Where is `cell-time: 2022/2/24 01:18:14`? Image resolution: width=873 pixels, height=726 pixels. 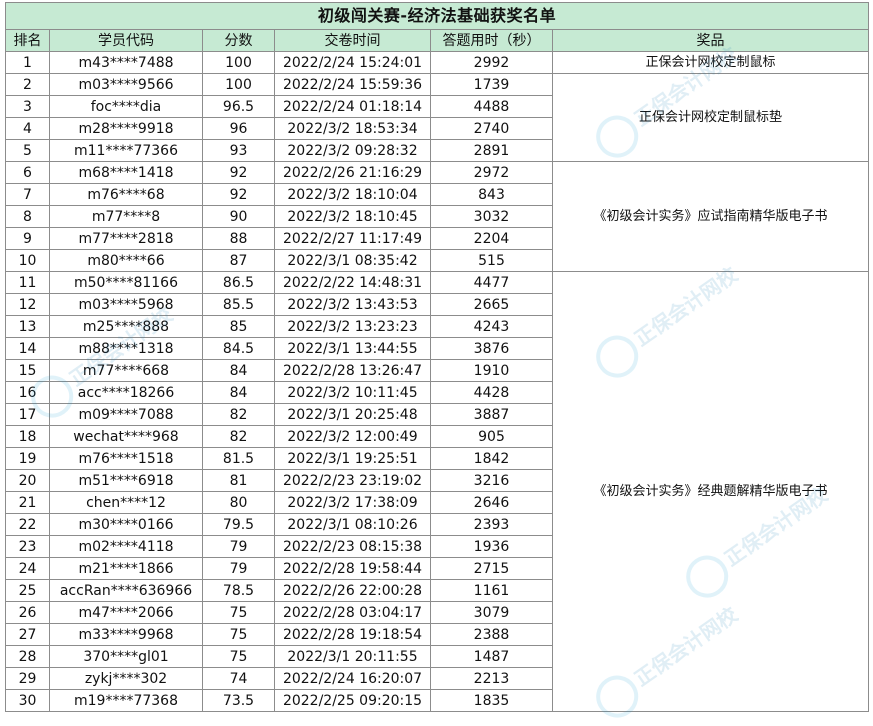
cell-time: 2022/2/24 01:18:14 is located at coordinates (352, 106).